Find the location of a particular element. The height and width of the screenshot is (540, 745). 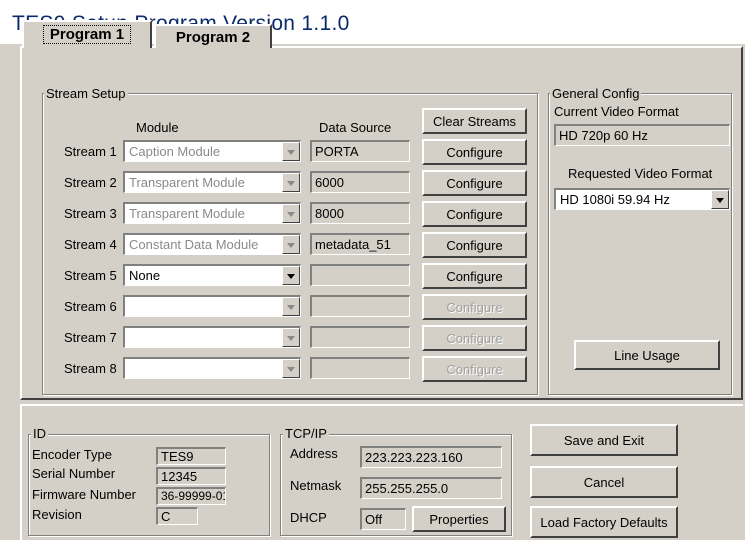

stream-1-configure-button: Configure is located at coordinates (474, 152).